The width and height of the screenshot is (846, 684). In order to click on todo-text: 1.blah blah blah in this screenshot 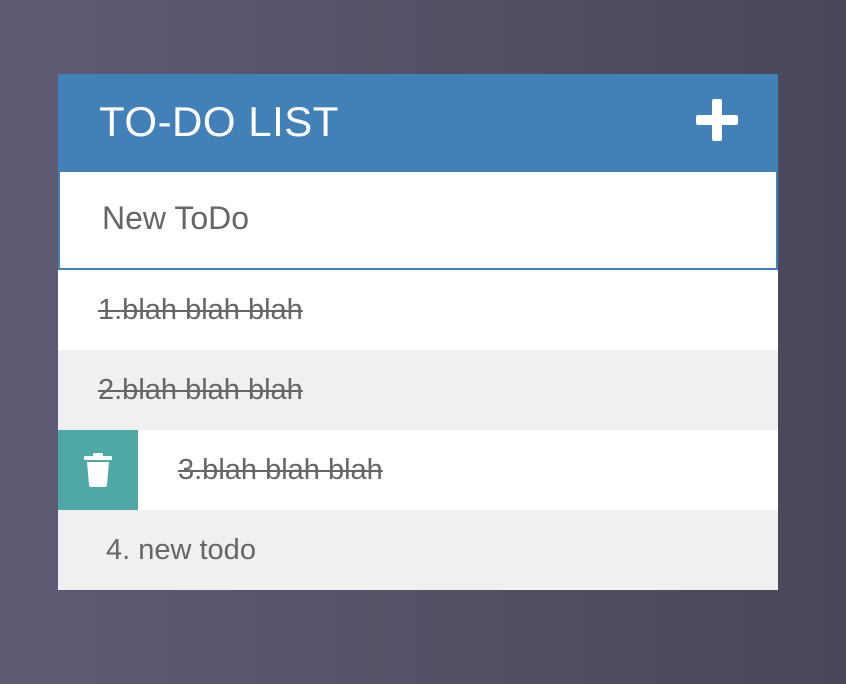, I will do `click(200, 310)`.